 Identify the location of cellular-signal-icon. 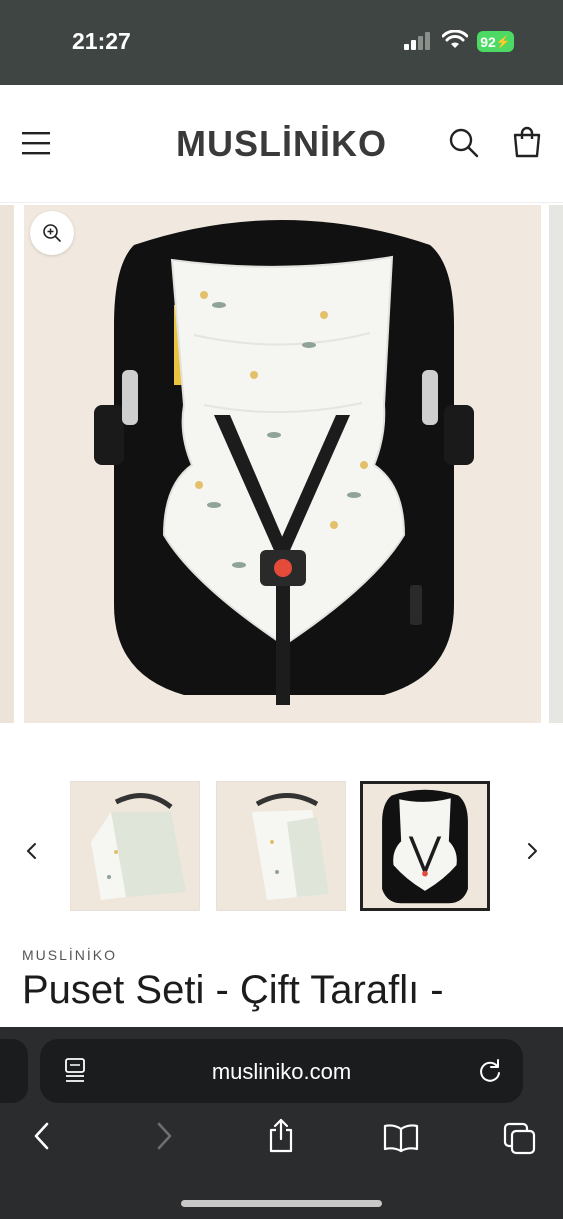
(417, 41).